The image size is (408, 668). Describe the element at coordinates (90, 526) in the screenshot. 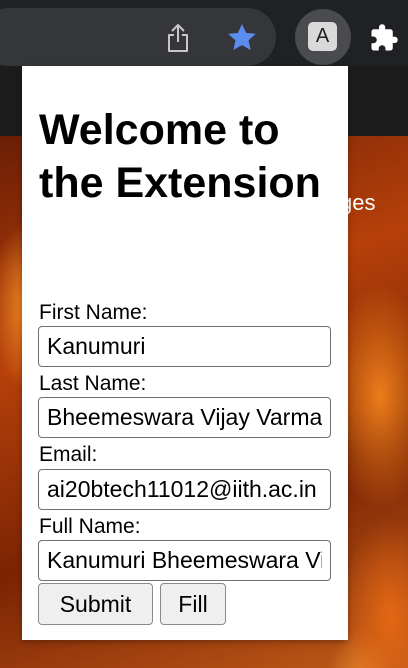

I see `full-name-label: Full Name:` at that location.